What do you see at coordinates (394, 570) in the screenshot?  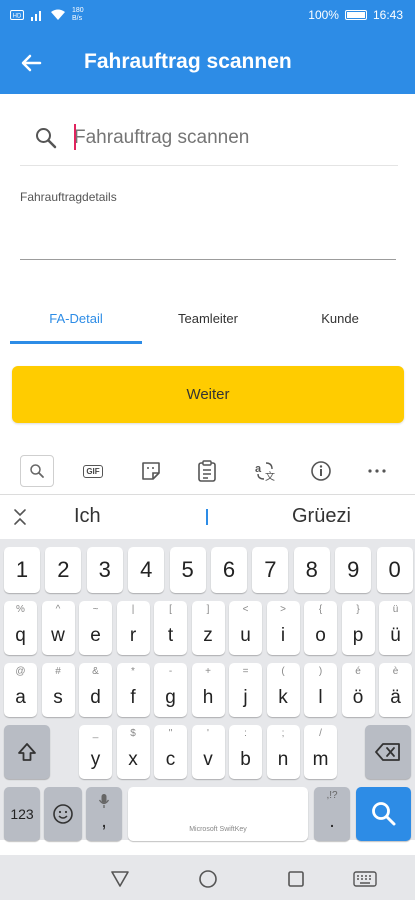 I see `key-0: 0` at bounding box center [394, 570].